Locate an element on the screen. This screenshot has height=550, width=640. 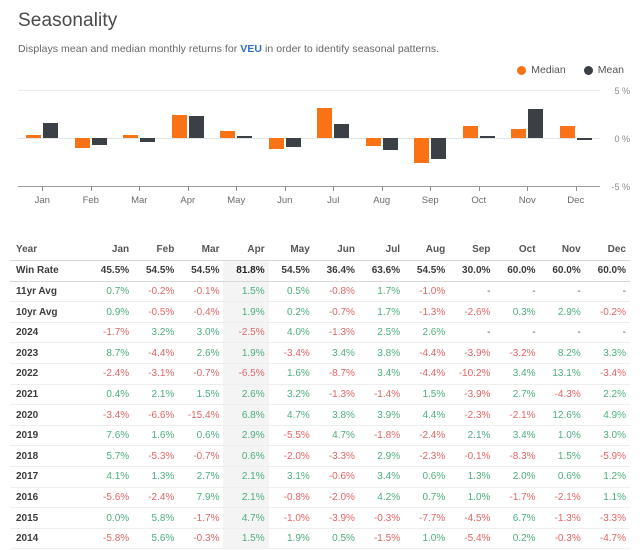
table-col-oct: Oct is located at coordinates (517, 251).